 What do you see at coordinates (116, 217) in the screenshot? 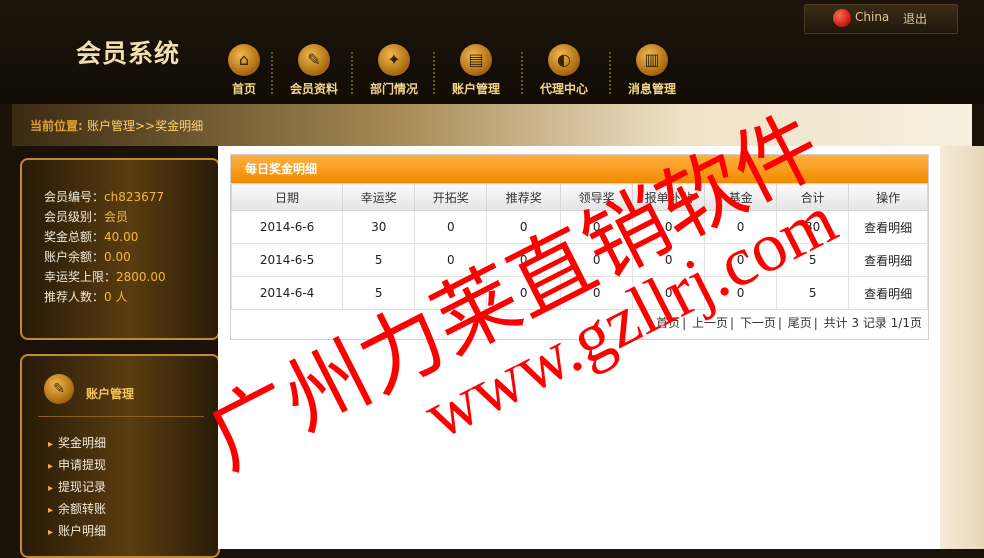
I see `info-value: 会员` at bounding box center [116, 217].